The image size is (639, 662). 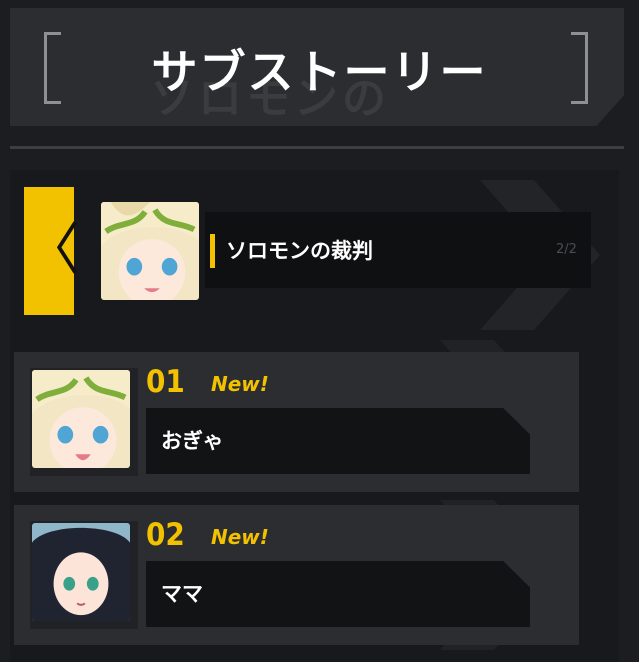 What do you see at coordinates (566, 249) in the screenshot?
I see `story-progress-count: 2/2` at bounding box center [566, 249].